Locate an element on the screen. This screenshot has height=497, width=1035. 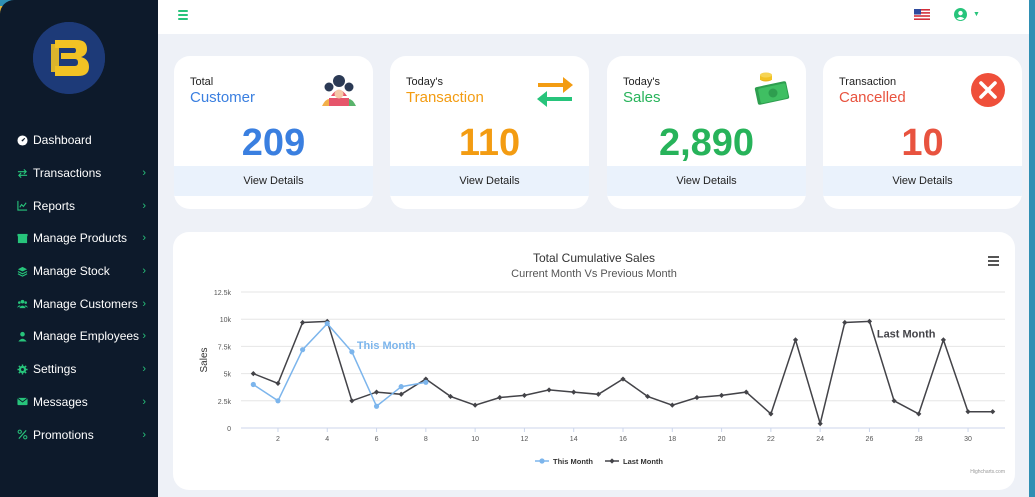
sidebar-item-dashboard: Dashboard is located at coordinates (79, 140).